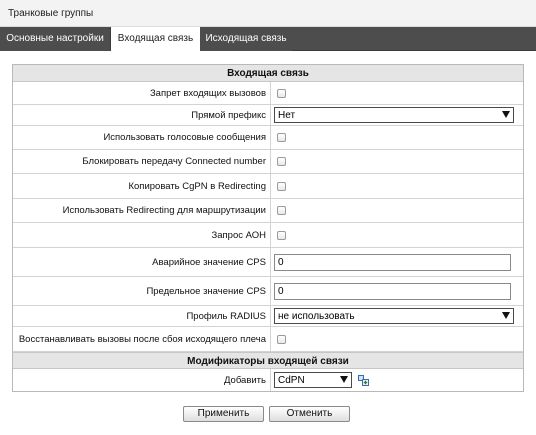 The height and width of the screenshot is (435, 536). What do you see at coordinates (291, 380) in the screenshot?
I see `modifier-type-value: CdPN` at bounding box center [291, 380].